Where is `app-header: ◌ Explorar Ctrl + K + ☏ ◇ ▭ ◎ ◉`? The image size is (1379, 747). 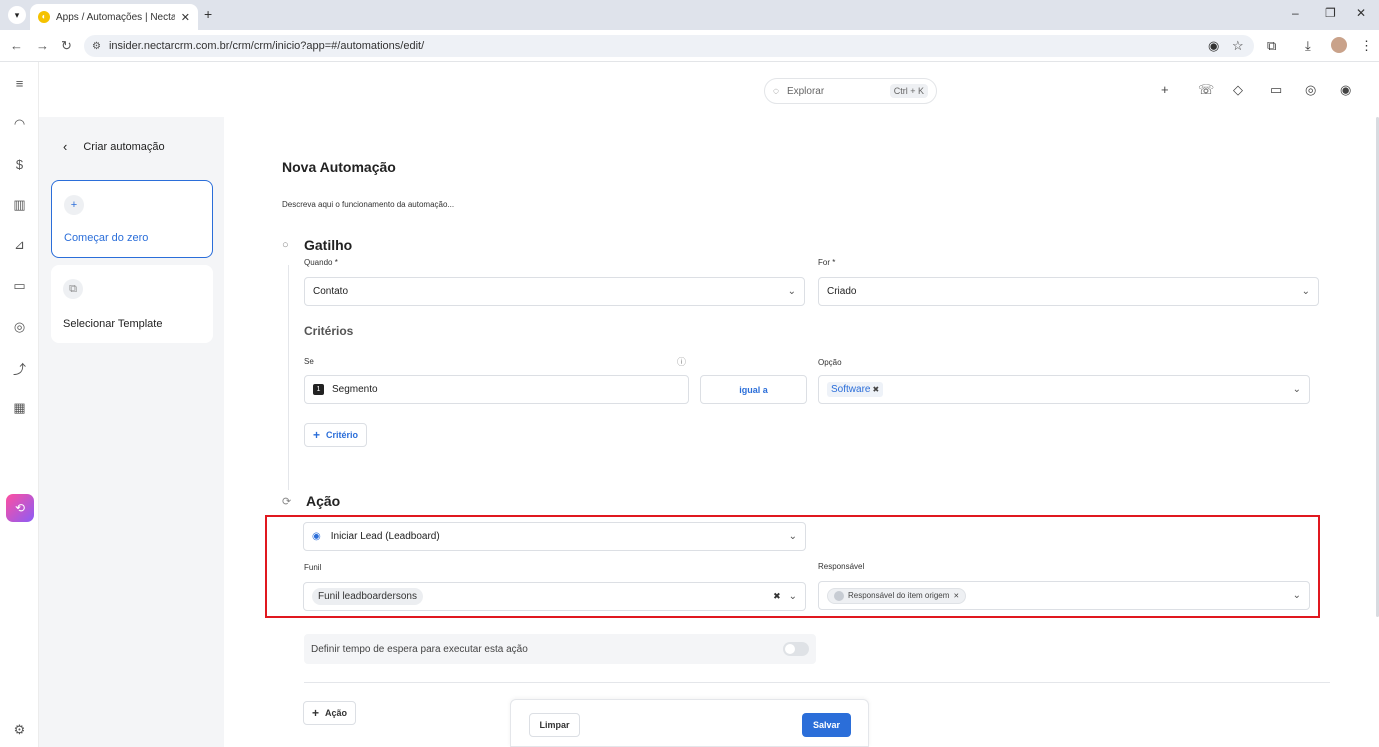
app-header: ◌ Explorar Ctrl + K + ☏ ◇ ▭ ◎ ◉ is located at coordinates (709, 89).